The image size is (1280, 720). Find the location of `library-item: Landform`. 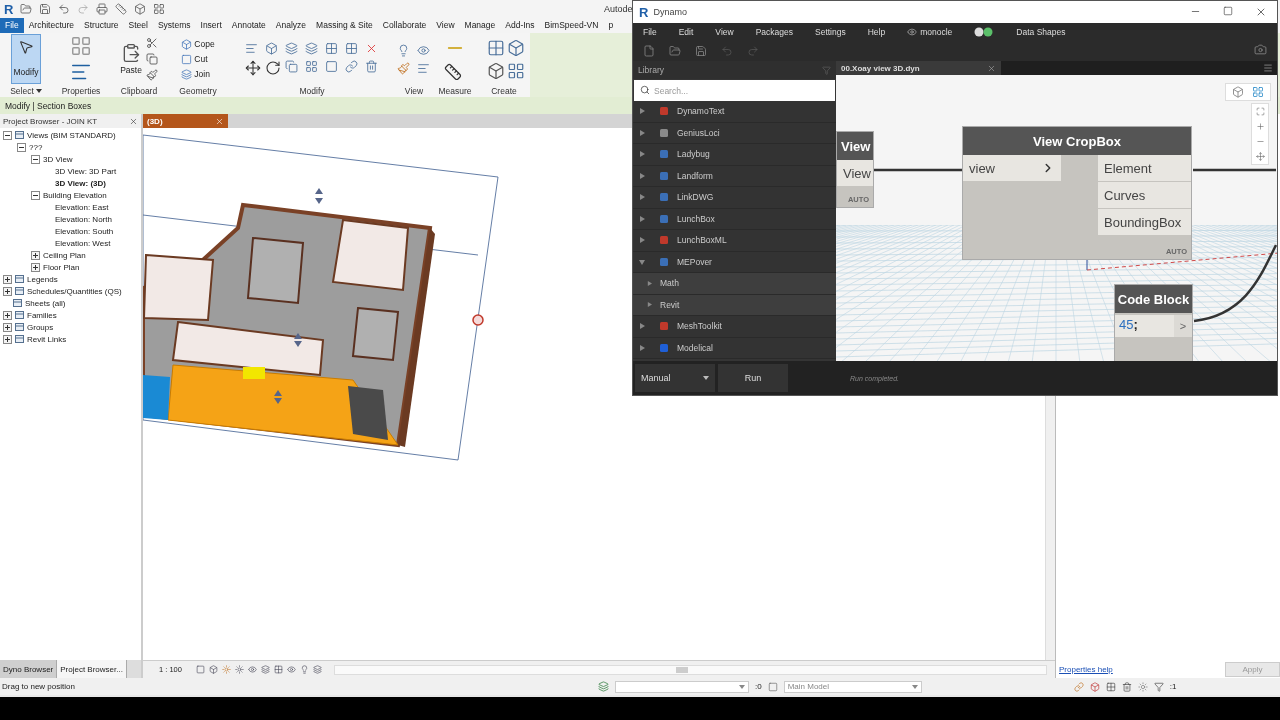

library-item: Landform is located at coordinates (695, 175).